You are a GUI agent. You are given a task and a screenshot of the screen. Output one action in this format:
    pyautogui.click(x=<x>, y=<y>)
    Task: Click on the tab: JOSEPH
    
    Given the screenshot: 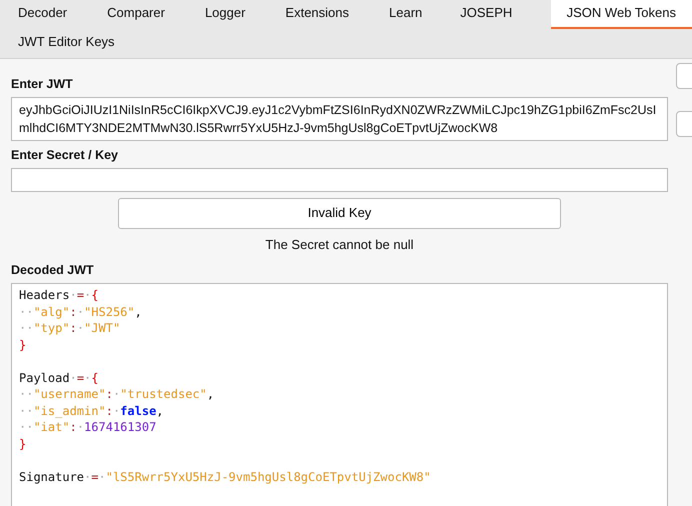 What is the action you would take?
    pyautogui.click(x=467, y=14)
    